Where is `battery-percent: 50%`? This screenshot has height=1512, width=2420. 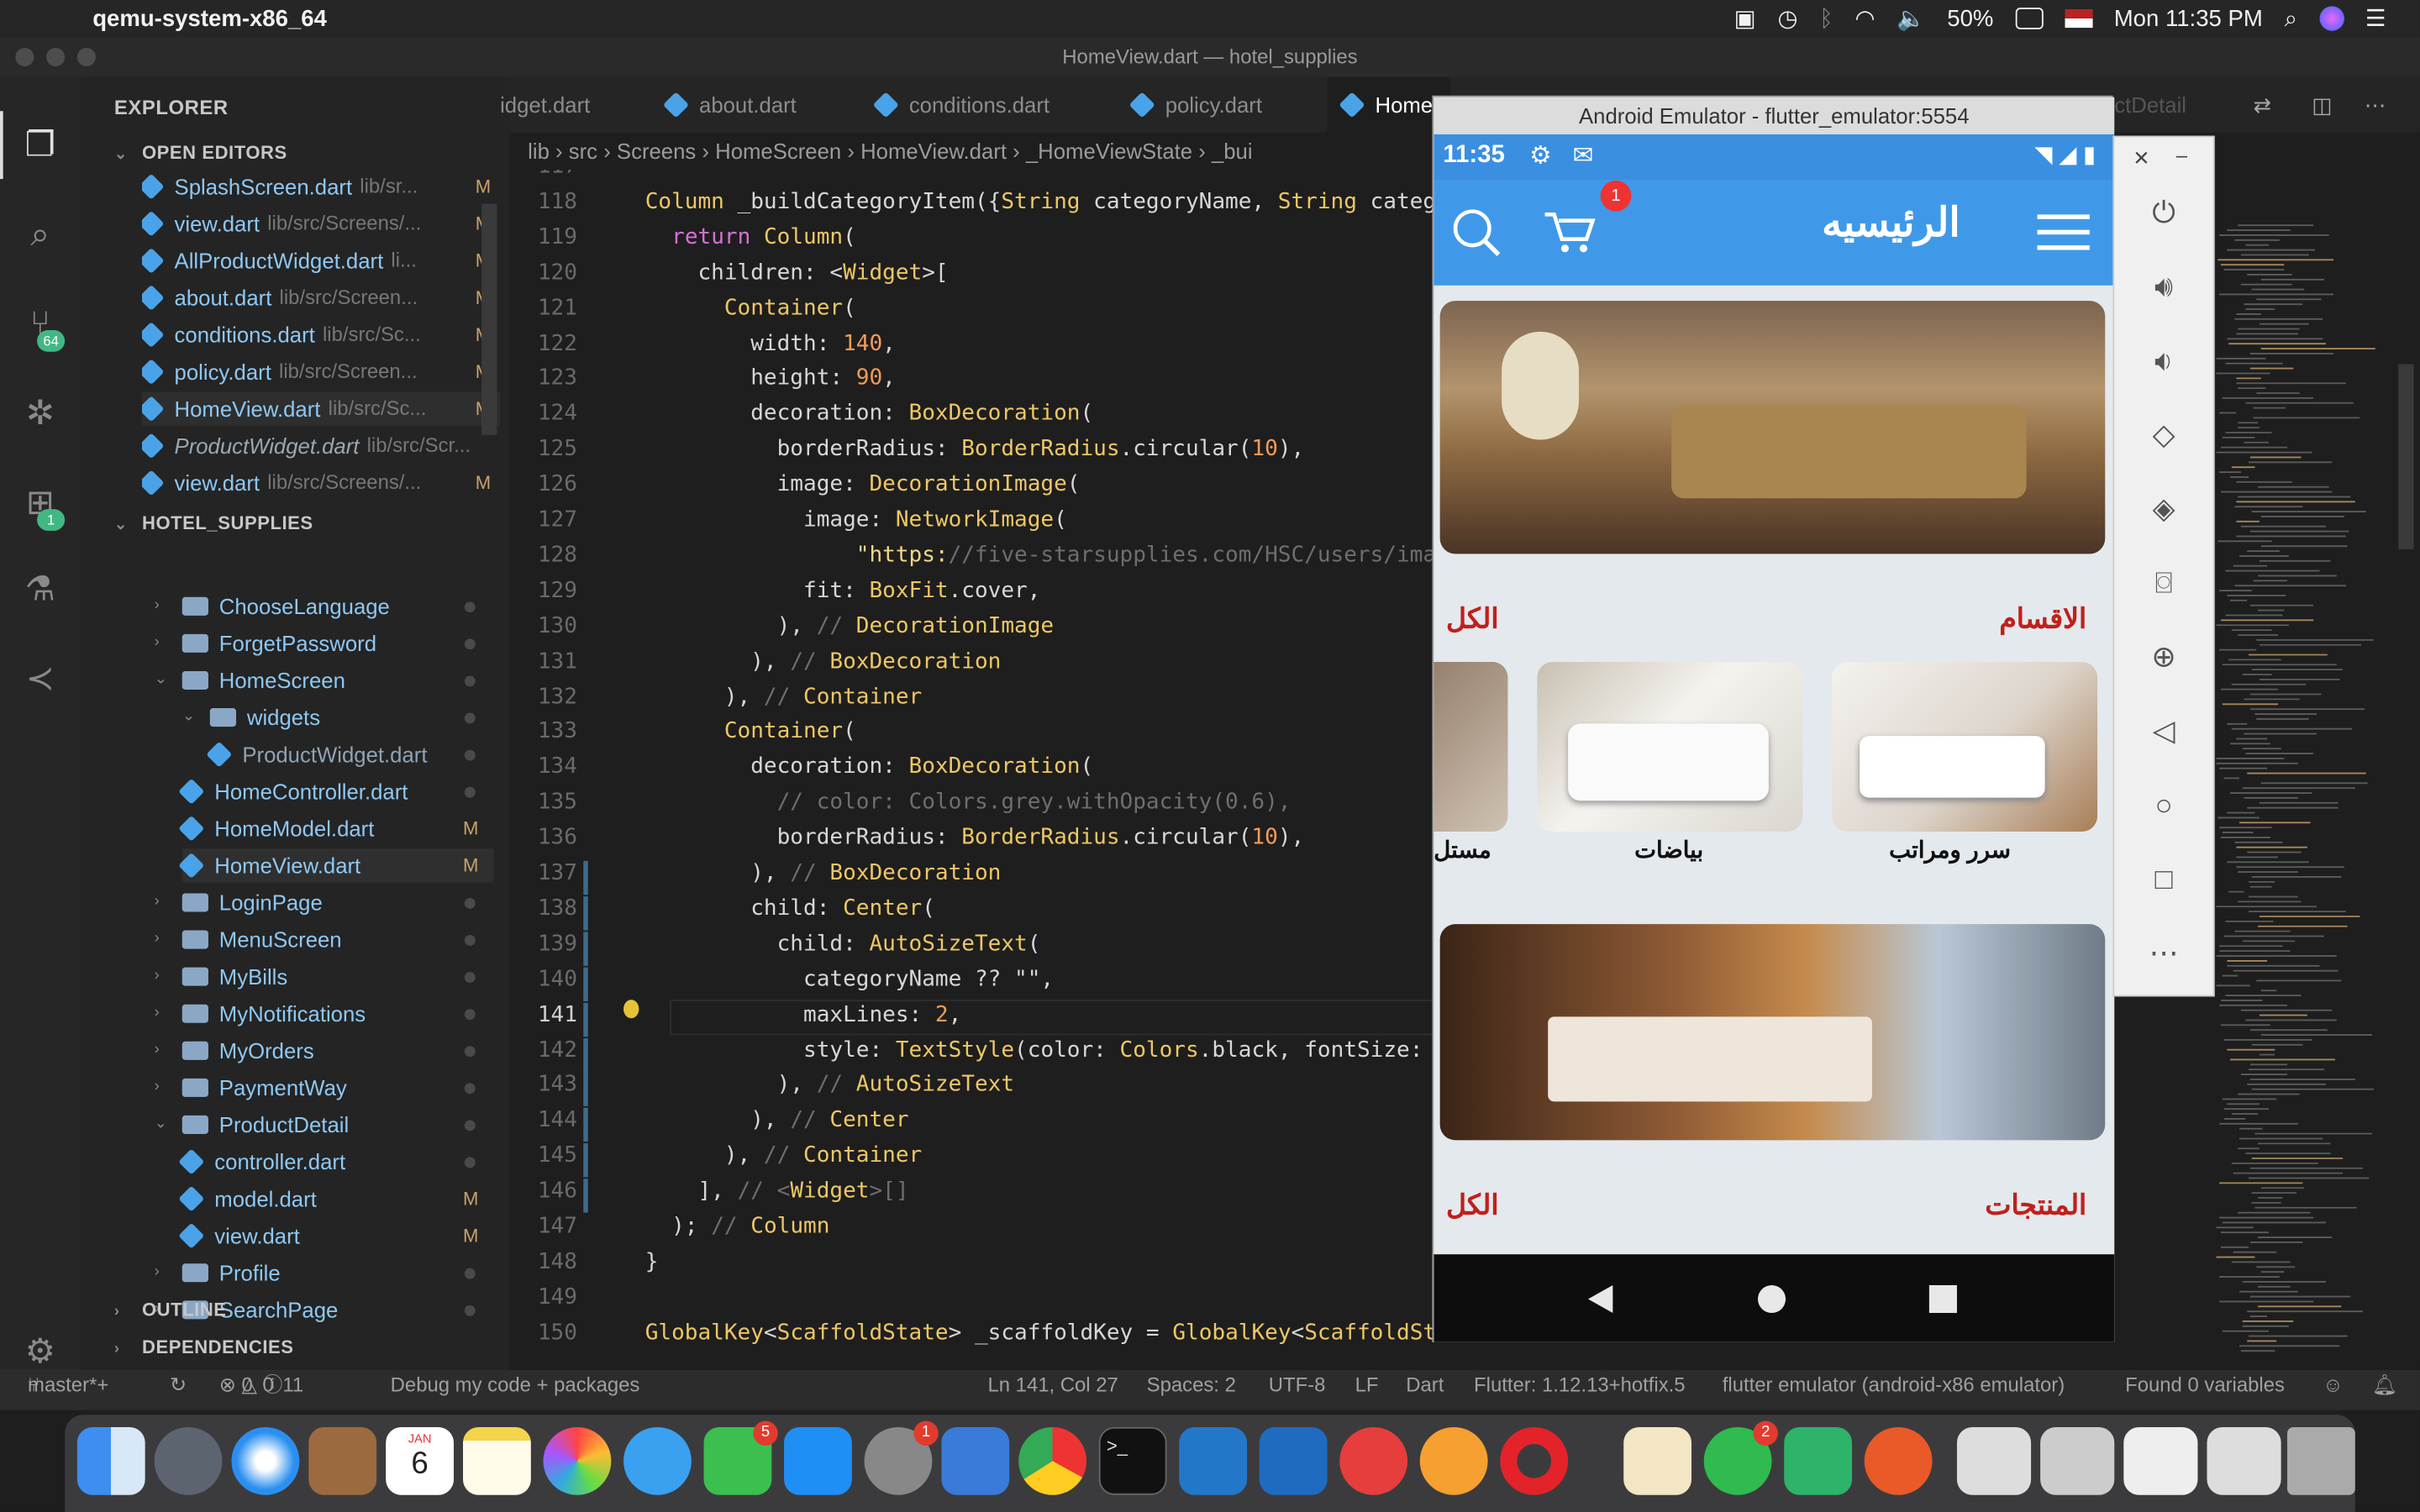
battery-percent: 50% is located at coordinates (1970, 18).